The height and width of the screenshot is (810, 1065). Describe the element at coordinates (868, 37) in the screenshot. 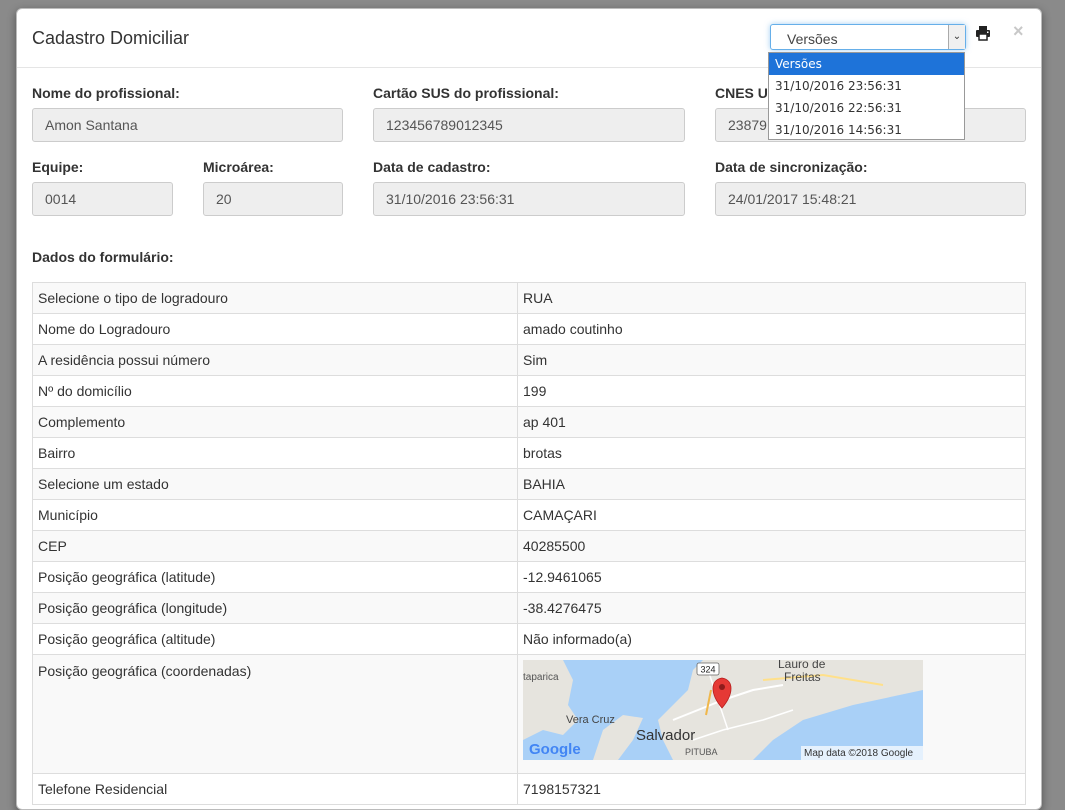

I see `versions-select: Versões ⌄` at that location.